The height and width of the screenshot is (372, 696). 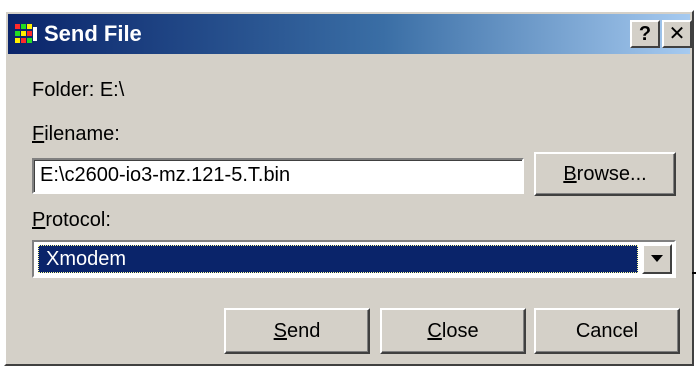 I want to click on protocol-select: Xmodem, so click(x=354, y=259).